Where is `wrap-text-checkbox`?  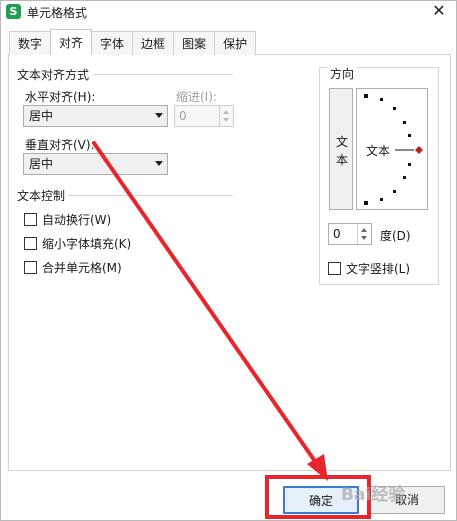
wrap-text-checkbox is located at coordinates (30, 219).